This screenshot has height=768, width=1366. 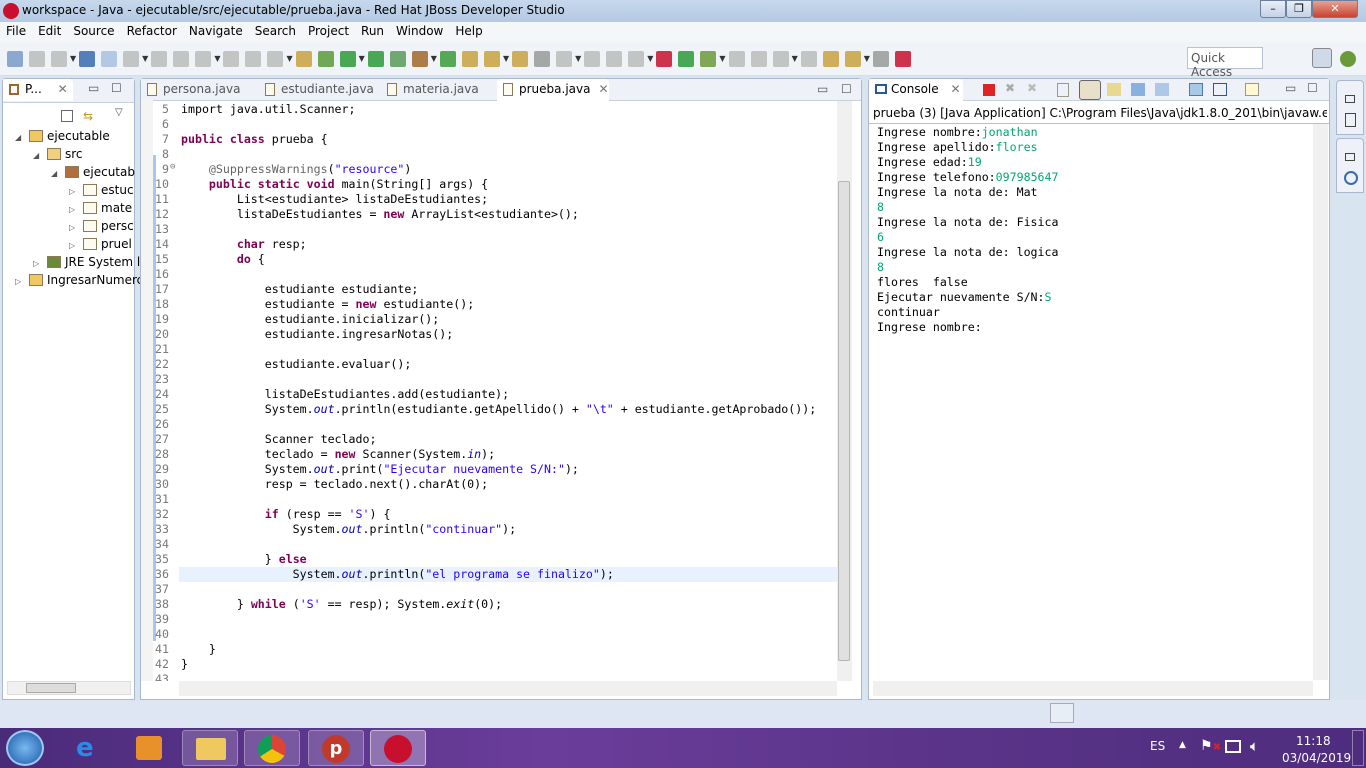 I want to click on tree-item-pruel: ▷ pruel, so click(x=100, y=244).